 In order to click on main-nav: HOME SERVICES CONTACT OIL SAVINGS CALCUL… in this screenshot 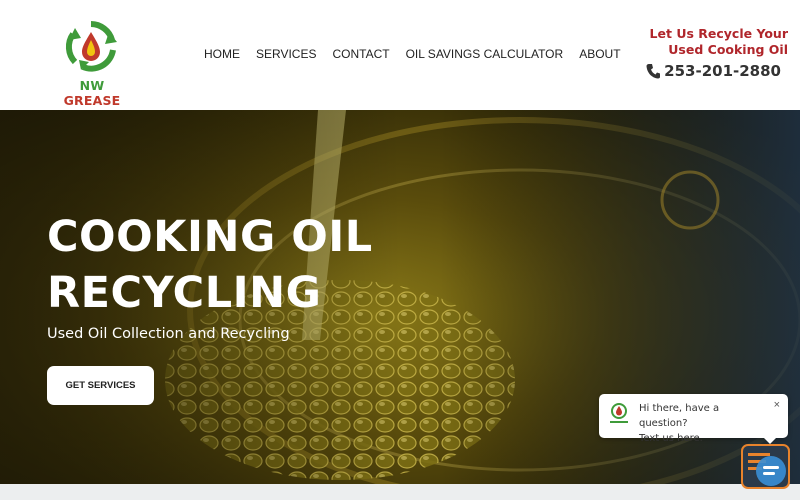, I will do `click(420, 54)`.